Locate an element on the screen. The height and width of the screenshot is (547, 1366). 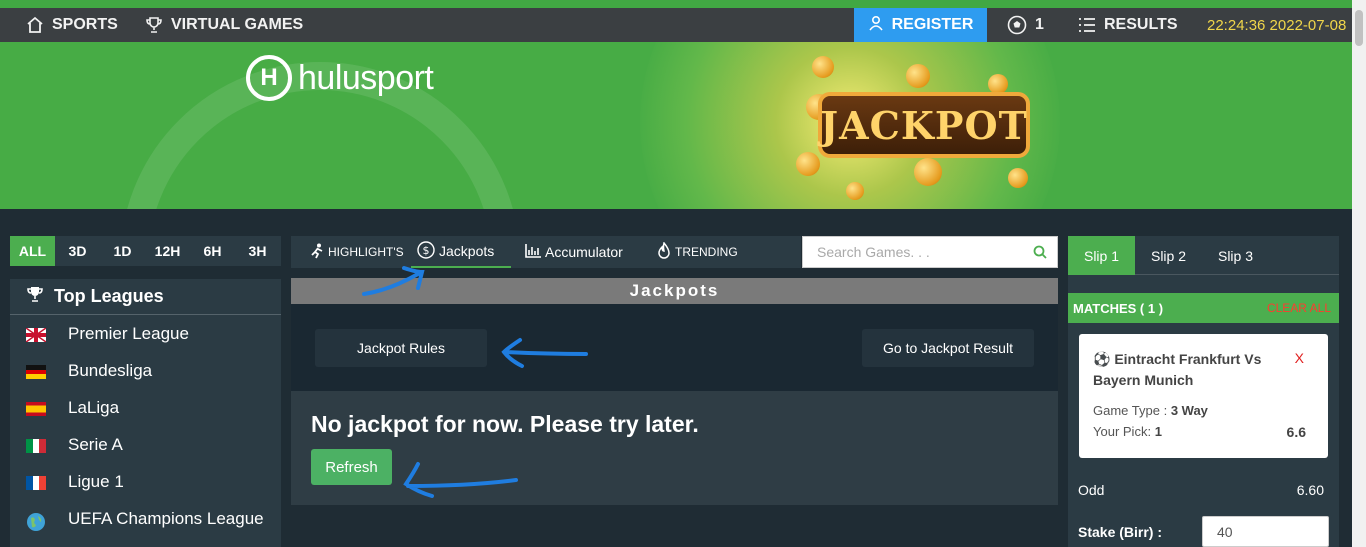
search-box is located at coordinates (930, 252).